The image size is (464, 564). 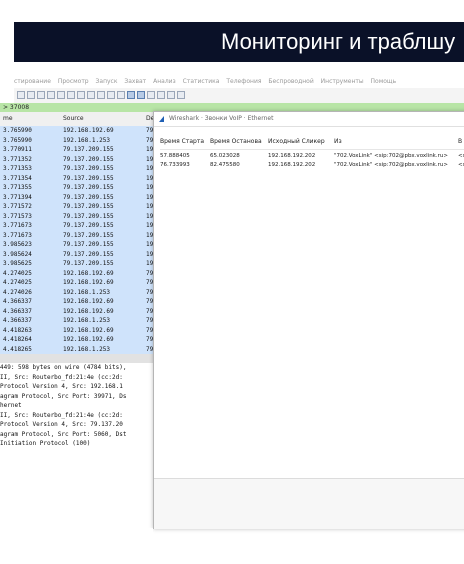 I want to click on menu-item-analyze: Анализ, so click(x=164, y=81).